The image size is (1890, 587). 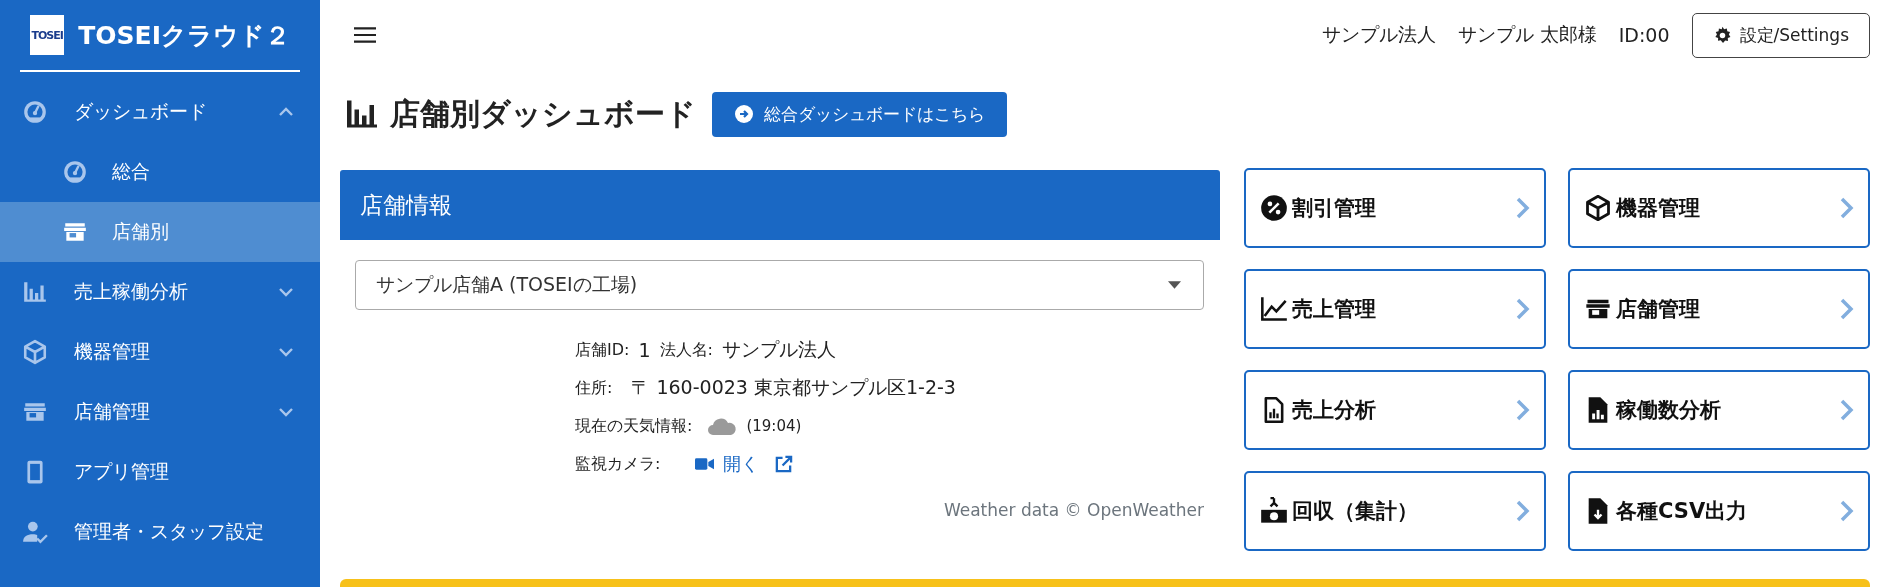 What do you see at coordinates (1395, 511) in the screenshot?
I see `shortcut-button: 回収（集計）` at bounding box center [1395, 511].